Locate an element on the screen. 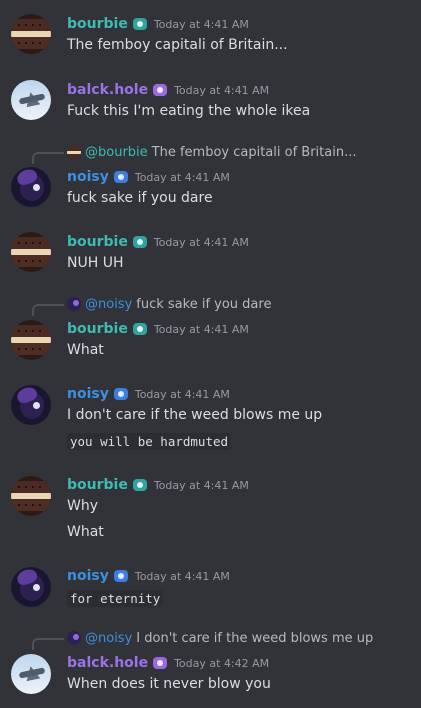  message-text: fuck sake if you dare is located at coordinates (140, 198).